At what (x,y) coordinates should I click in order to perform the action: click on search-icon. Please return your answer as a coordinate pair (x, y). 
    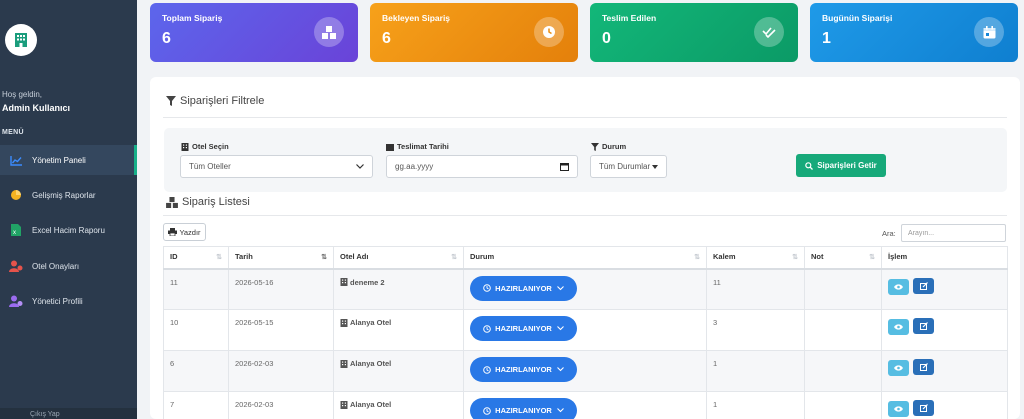
    Looking at the image, I should click on (809, 165).